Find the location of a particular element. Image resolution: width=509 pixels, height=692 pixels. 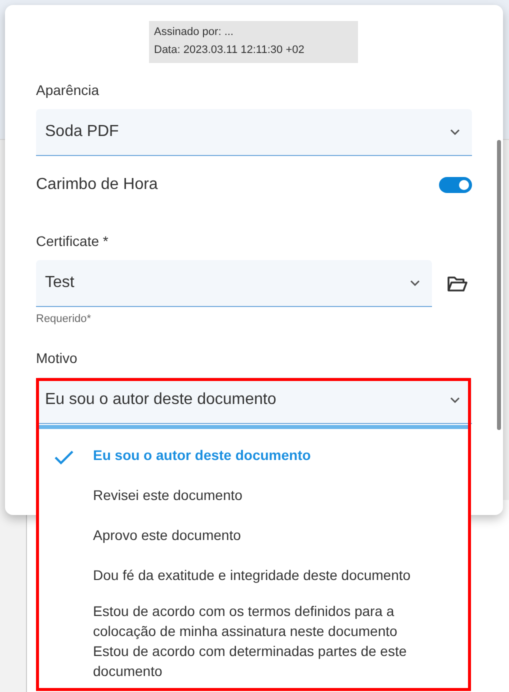

field-label: Aparência is located at coordinates (68, 90).